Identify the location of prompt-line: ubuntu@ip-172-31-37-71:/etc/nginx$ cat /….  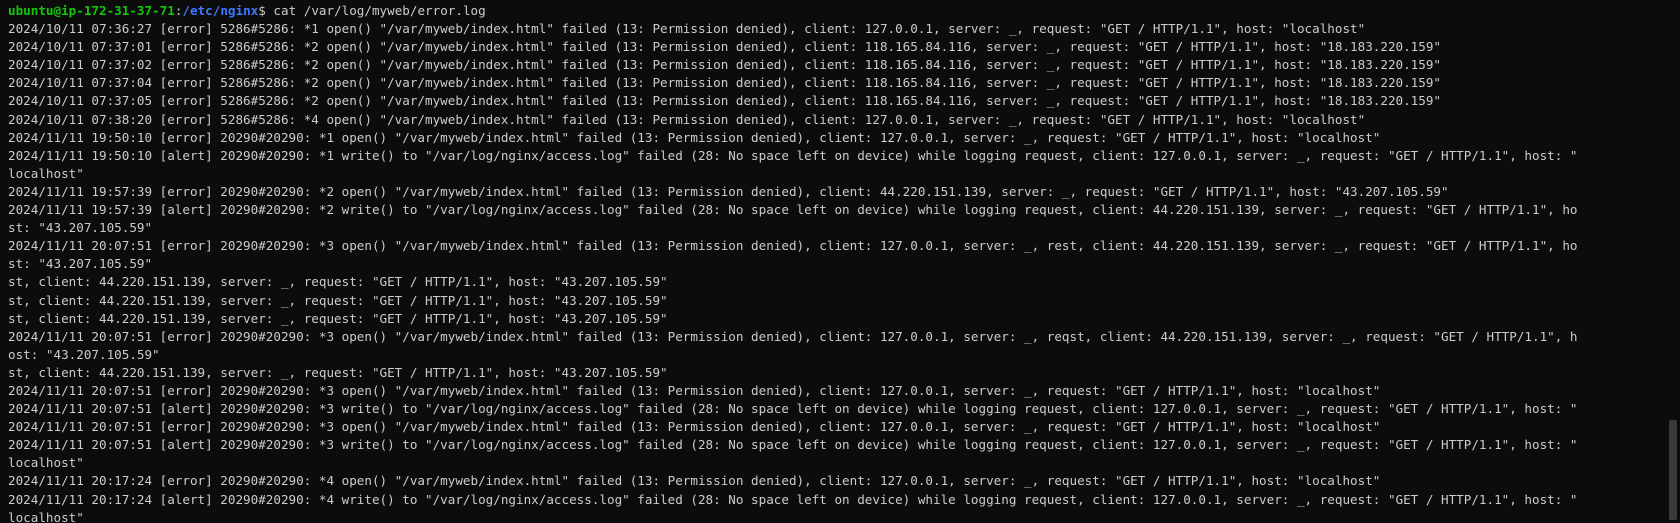
(840, 11).